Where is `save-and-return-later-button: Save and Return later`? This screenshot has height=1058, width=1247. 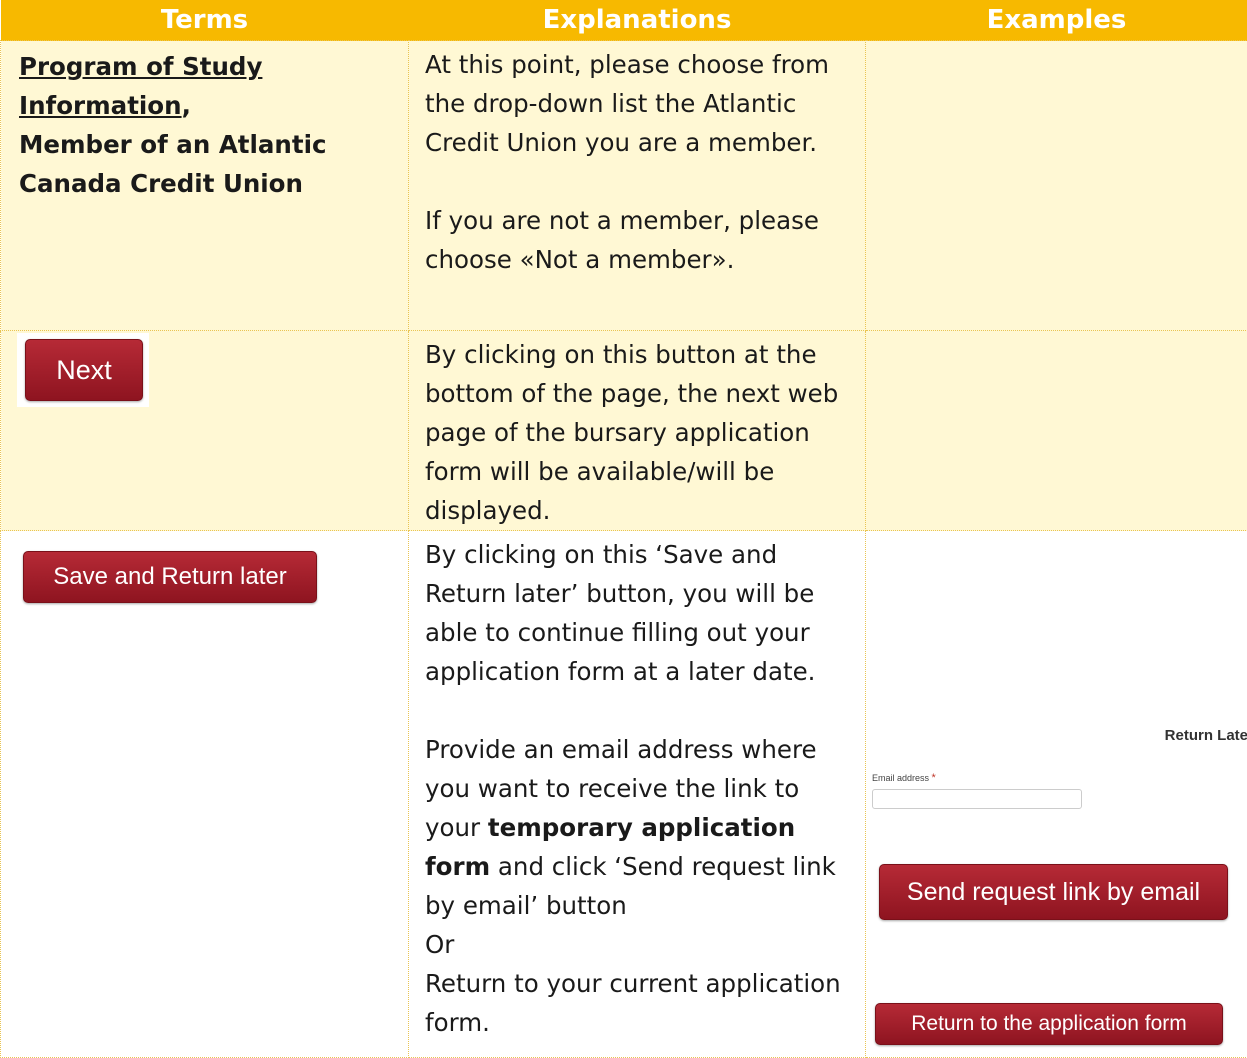
save-and-return-later-button: Save and Return later is located at coordinates (170, 577).